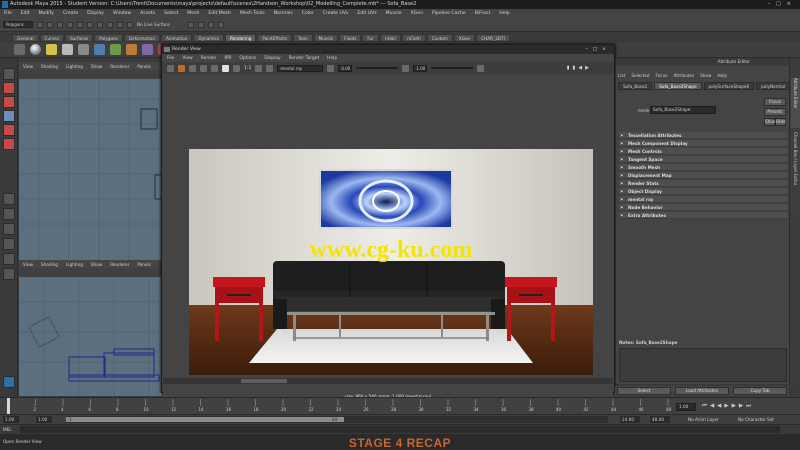 The width and height of the screenshot is (800, 450). What do you see at coordinates (439, 37) in the screenshot?
I see `shelf-tab-custom: Custom` at bounding box center [439, 37].